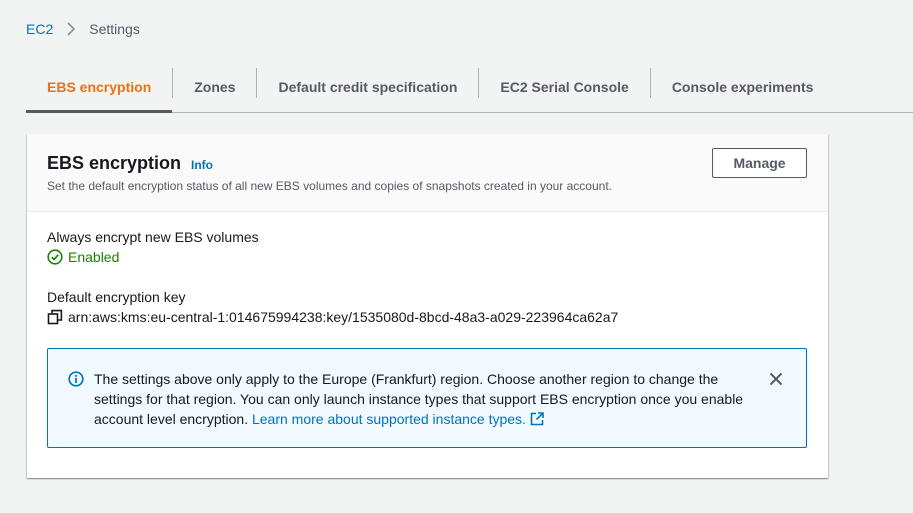 The height and width of the screenshot is (513, 913). What do you see at coordinates (153, 237) in the screenshot?
I see `always-encrypt-label: Always encrypt new EBS volumes` at bounding box center [153, 237].